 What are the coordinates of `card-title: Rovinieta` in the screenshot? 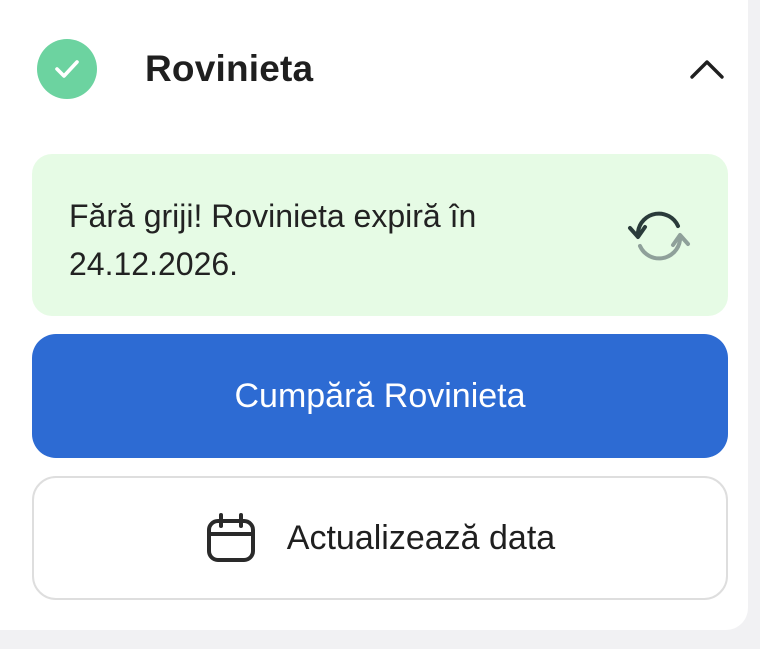 It's located at (229, 68).